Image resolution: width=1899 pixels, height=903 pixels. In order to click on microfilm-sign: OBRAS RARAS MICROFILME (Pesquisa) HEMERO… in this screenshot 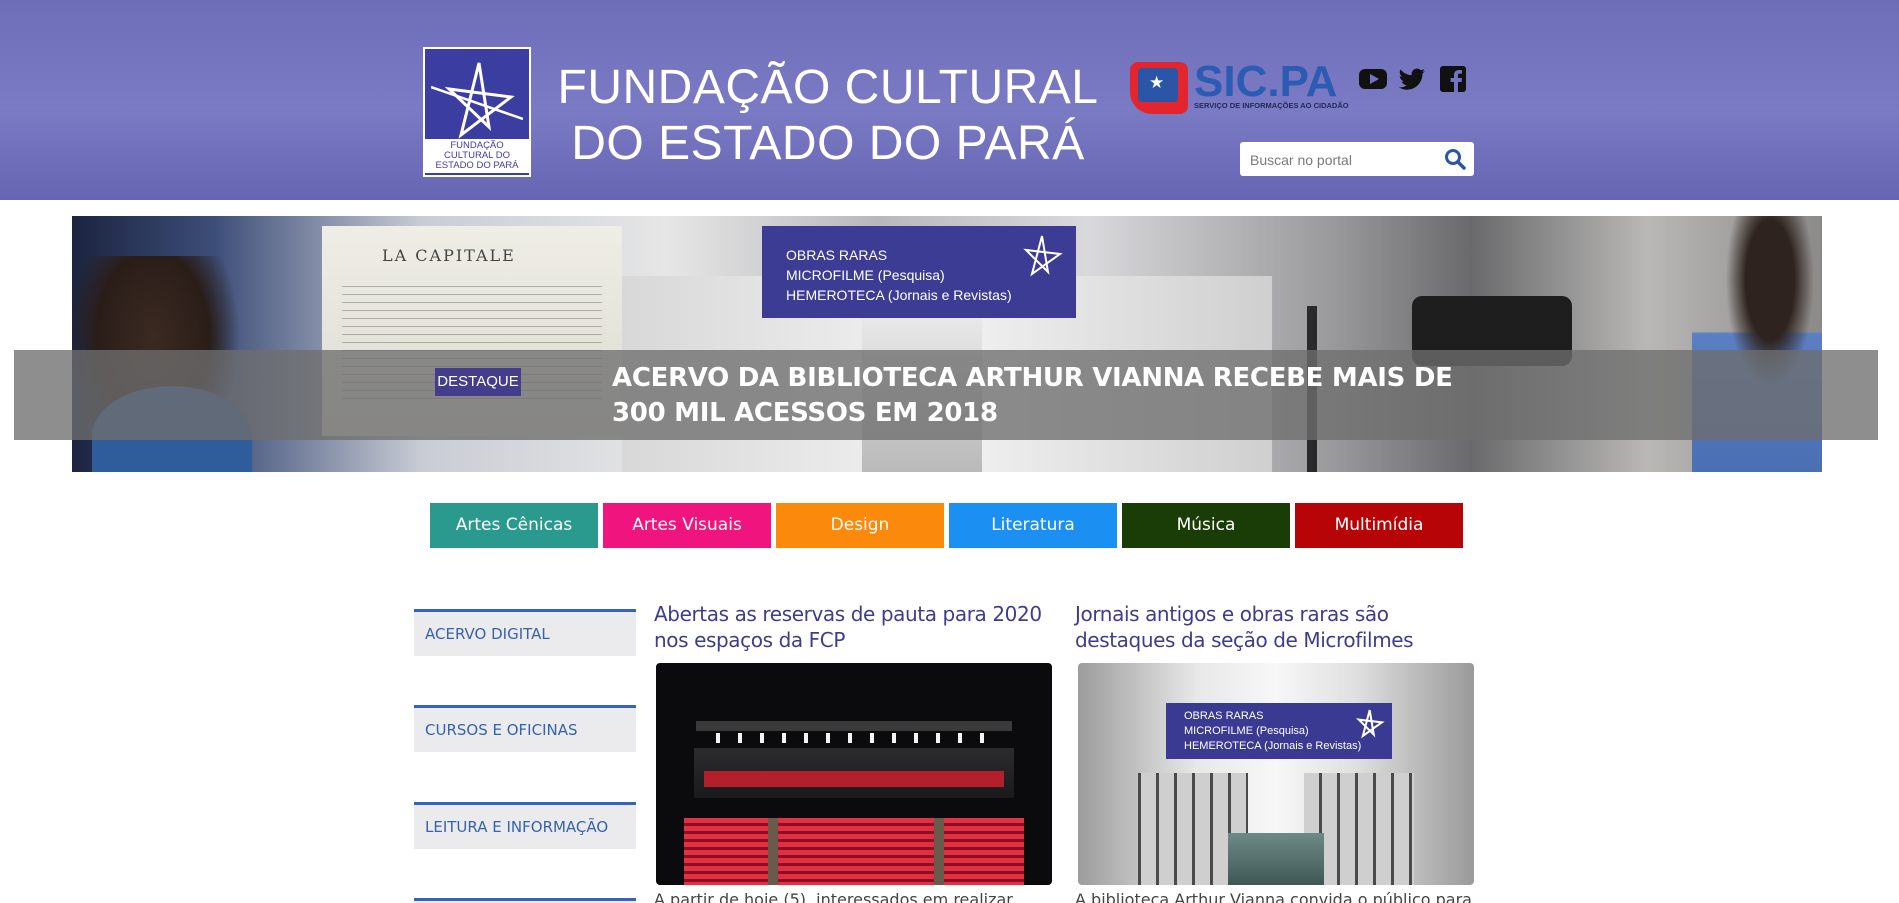, I will do `click(1279, 731)`.